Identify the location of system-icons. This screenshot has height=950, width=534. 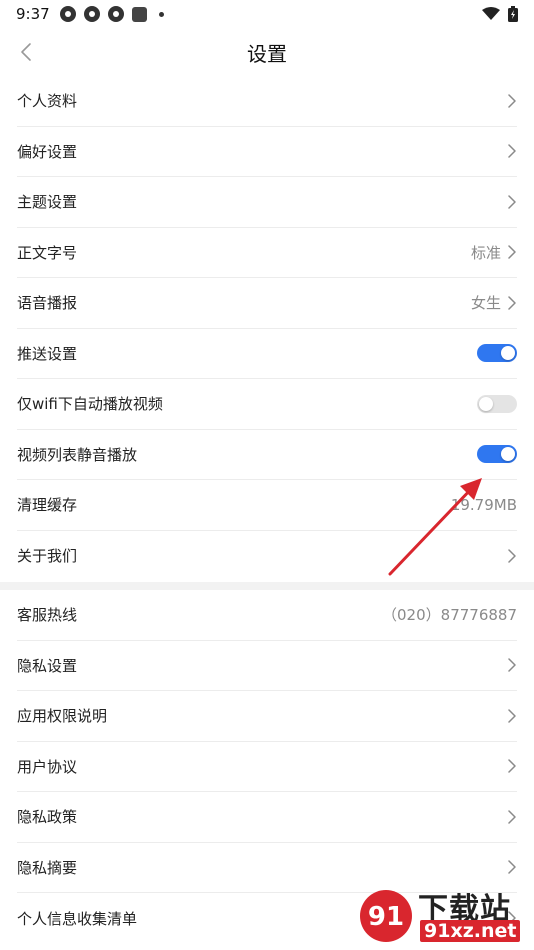
(500, 14).